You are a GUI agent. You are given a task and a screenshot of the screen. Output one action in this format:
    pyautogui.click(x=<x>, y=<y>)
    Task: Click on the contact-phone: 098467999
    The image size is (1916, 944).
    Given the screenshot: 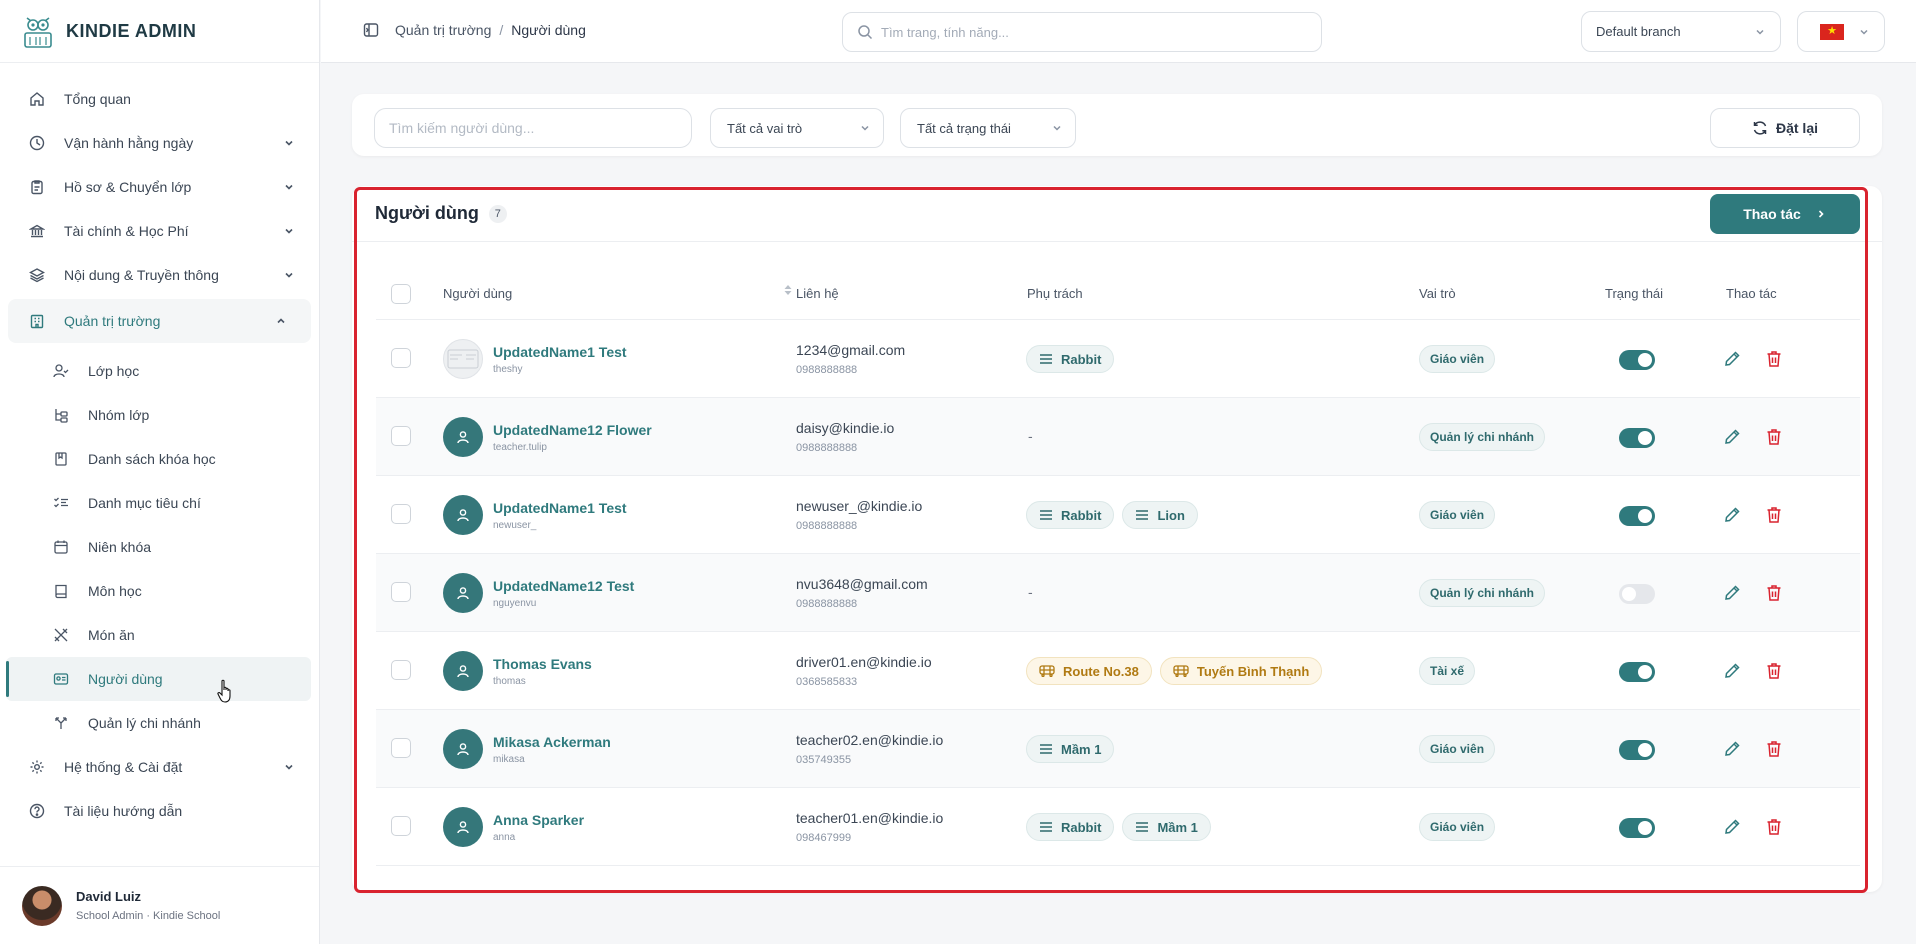 What is the action you would take?
    pyautogui.click(x=824, y=838)
    